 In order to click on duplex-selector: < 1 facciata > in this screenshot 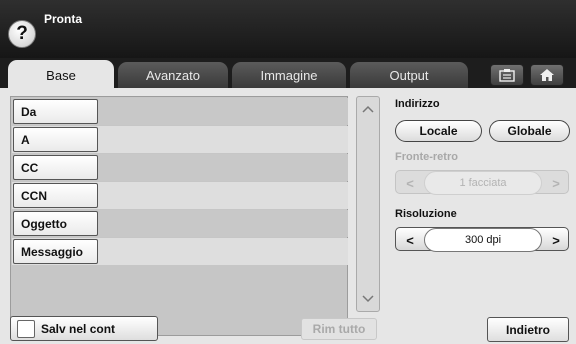, I will do `click(482, 182)`.